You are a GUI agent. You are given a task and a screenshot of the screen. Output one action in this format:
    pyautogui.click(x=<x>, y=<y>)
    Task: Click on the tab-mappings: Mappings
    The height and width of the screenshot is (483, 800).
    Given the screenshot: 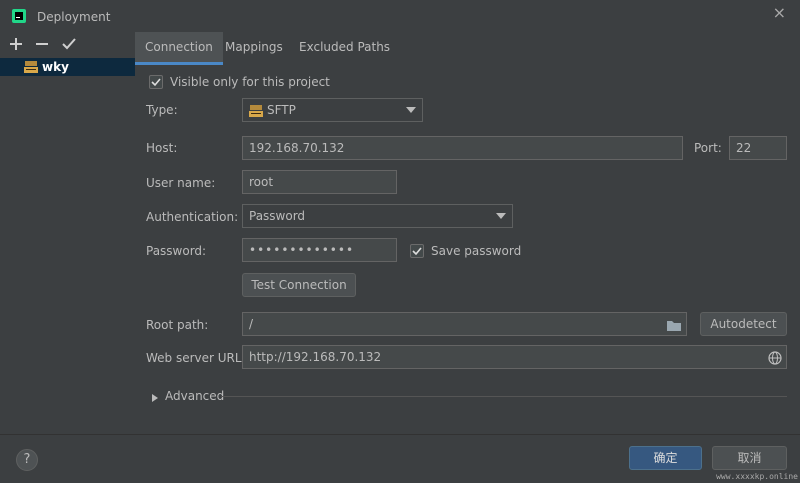 What is the action you would take?
    pyautogui.click(x=254, y=48)
    